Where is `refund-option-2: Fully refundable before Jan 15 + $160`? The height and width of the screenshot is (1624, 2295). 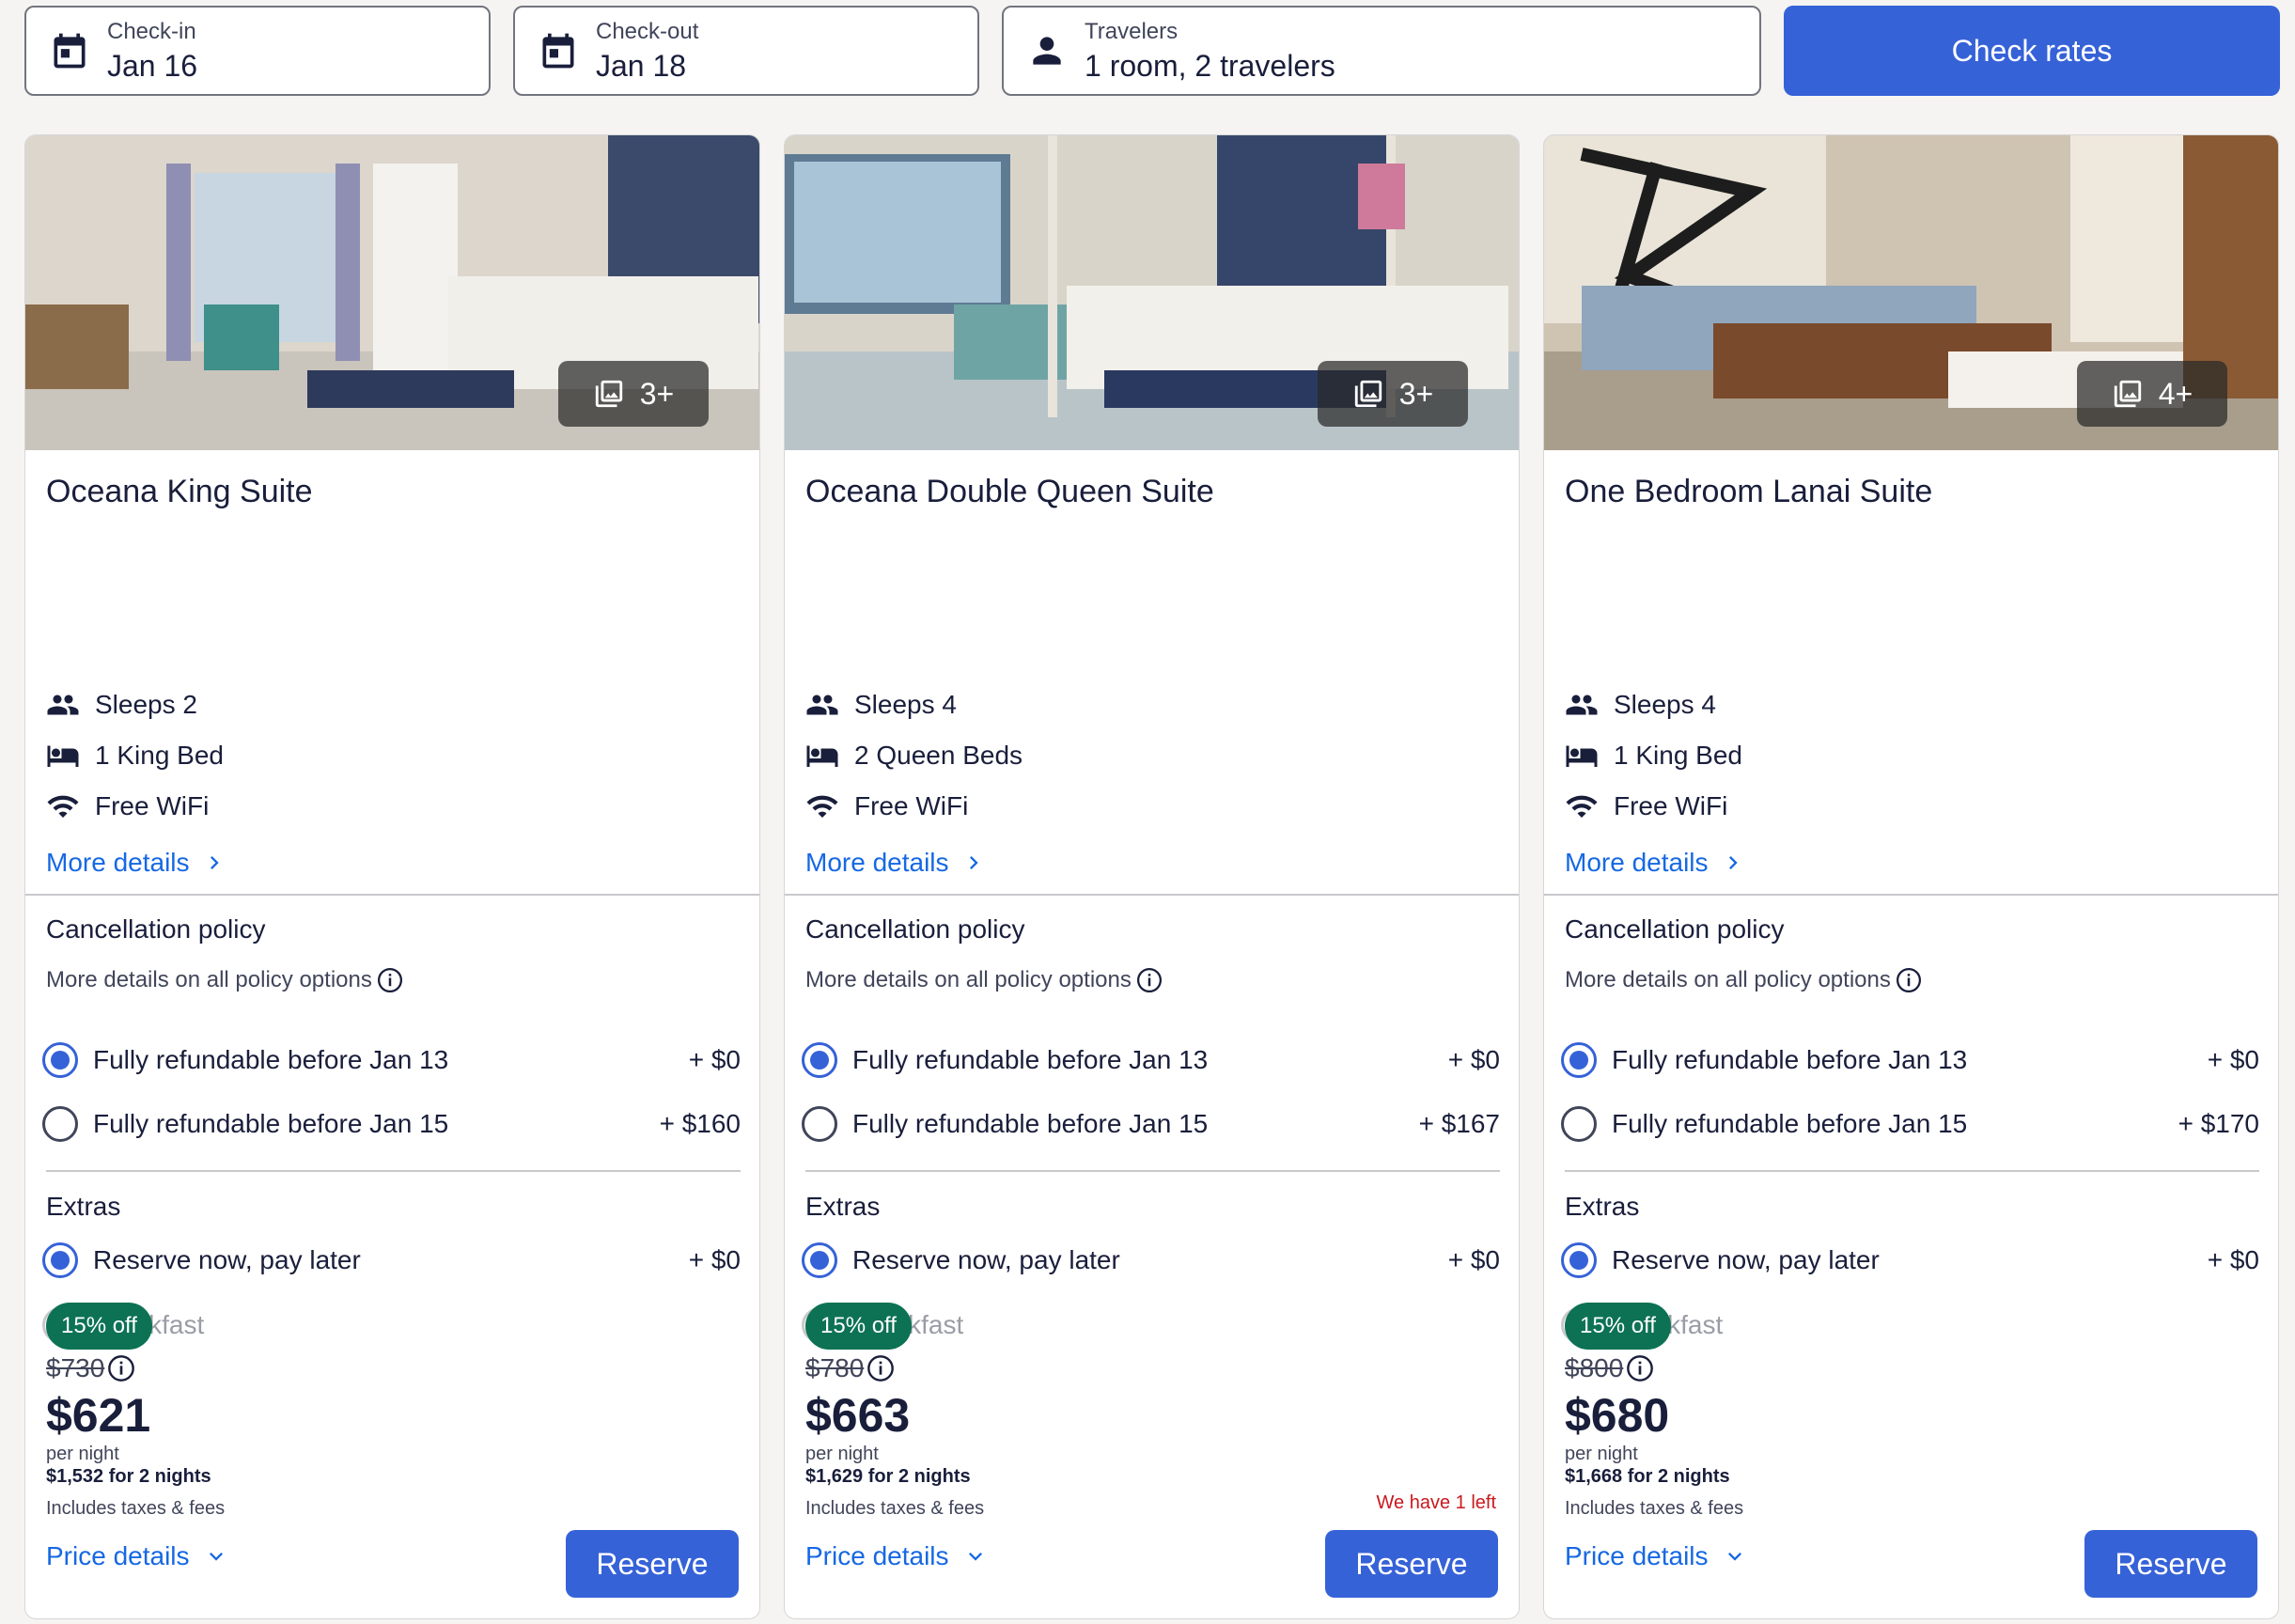 refund-option-2: Fully refundable before Jan 15 + $160 is located at coordinates (391, 1124).